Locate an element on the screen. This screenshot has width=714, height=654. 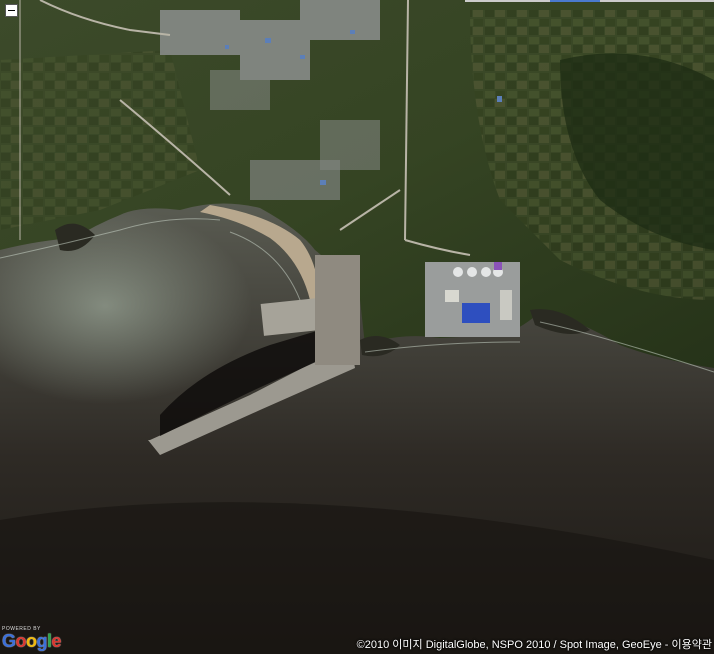
minus-icon is located at coordinates (11, 10).